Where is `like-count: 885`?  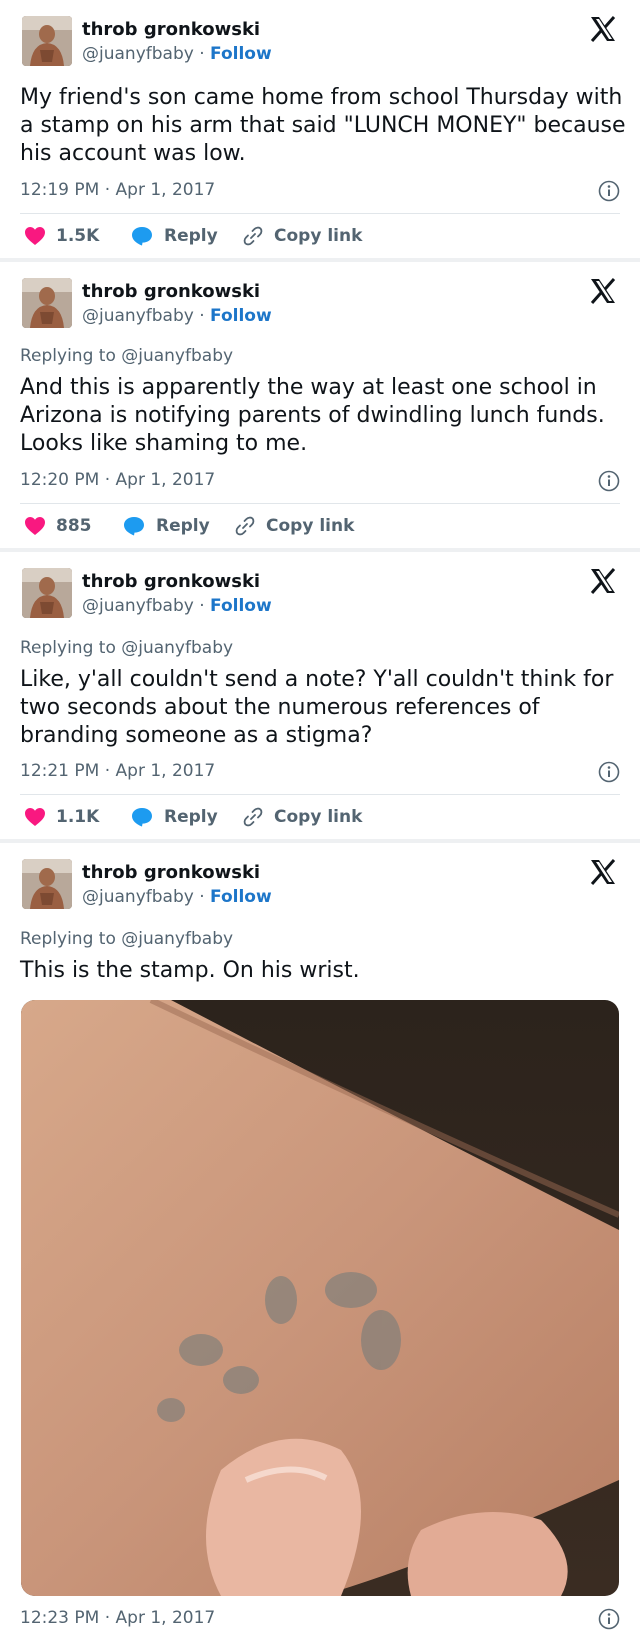
like-count: 885 is located at coordinates (74, 526).